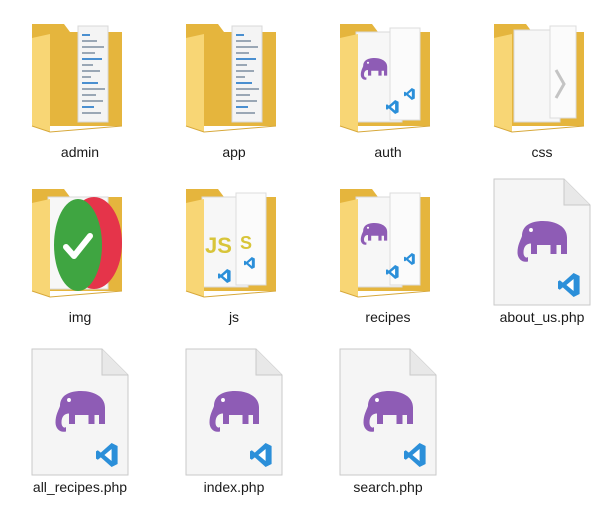 The height and width of the screenshot is (518, 596). Describe the element at coordinates (542, 152) in the screenshot. I see `item-label: css` at that location.